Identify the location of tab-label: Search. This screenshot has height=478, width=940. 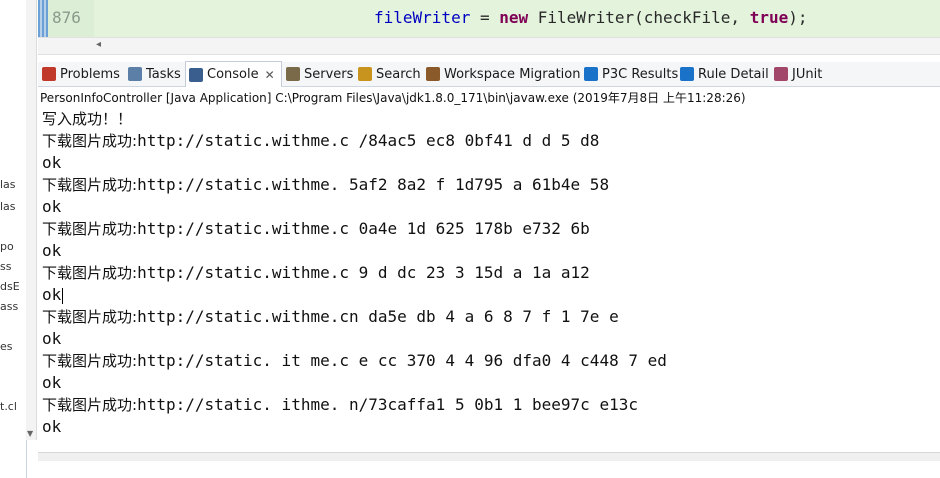
(398, 74).